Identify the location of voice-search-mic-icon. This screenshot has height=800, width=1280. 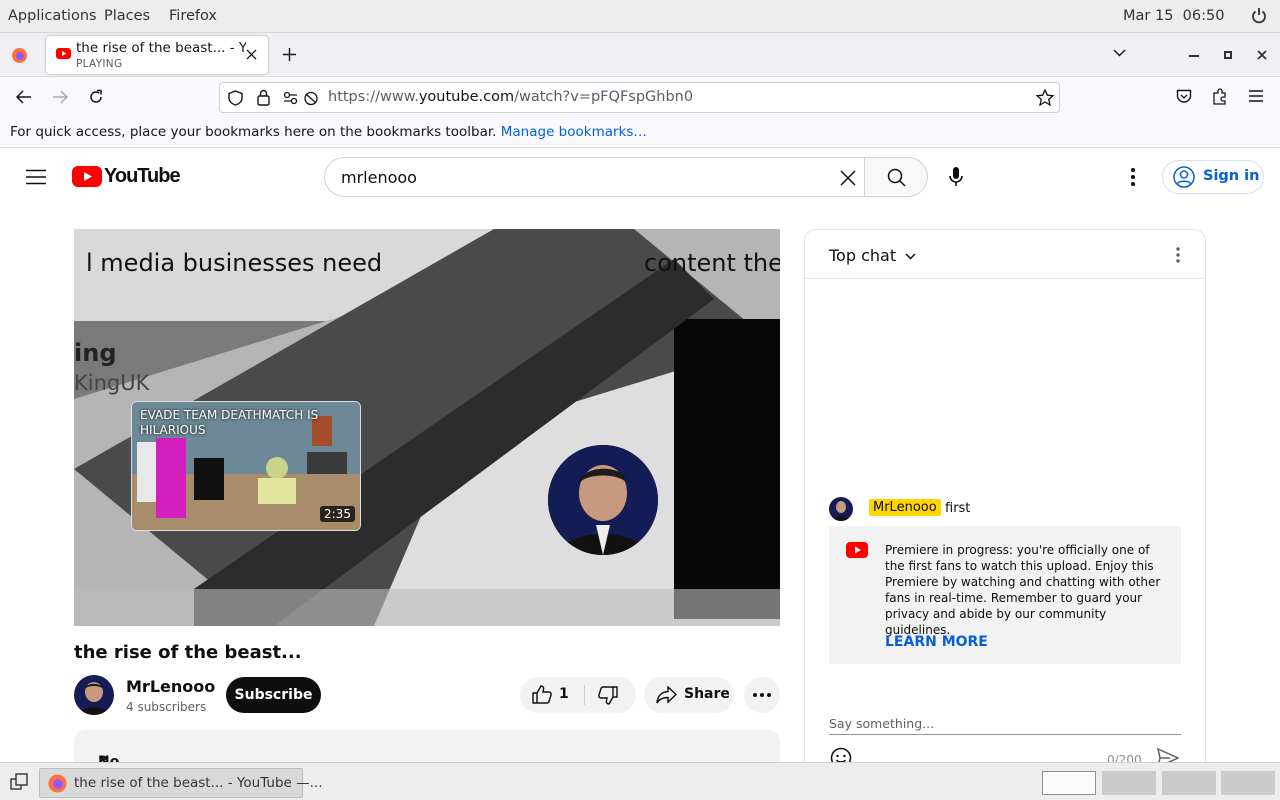
(956, 177).